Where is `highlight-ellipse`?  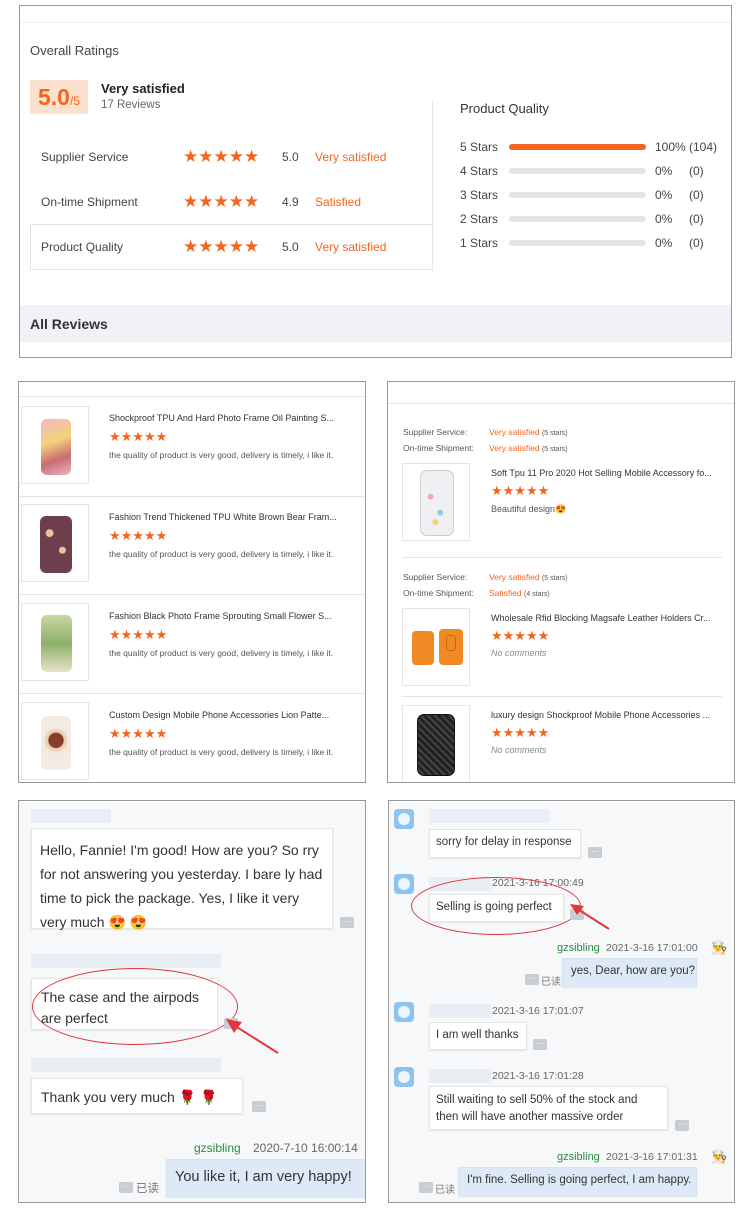 highlight-ellipse is located at coordinates (135, 1006).